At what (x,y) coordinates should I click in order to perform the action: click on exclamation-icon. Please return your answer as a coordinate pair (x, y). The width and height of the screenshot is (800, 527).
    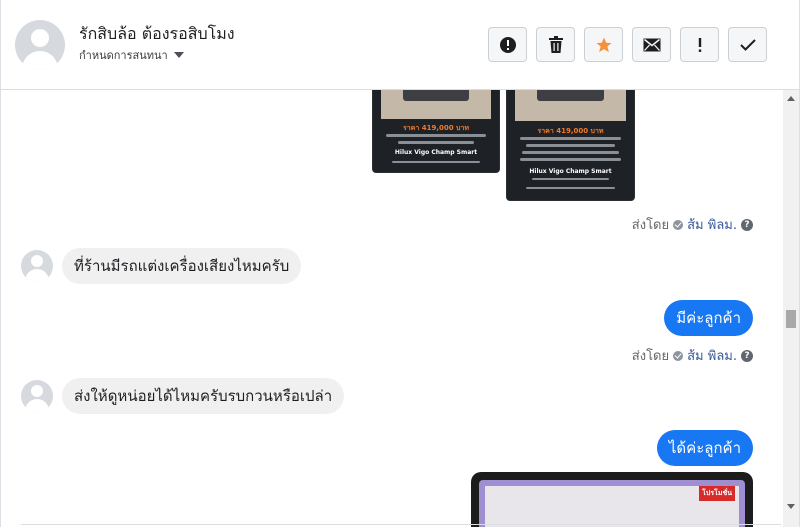
    Looking at the image, I should click on (699, 44).